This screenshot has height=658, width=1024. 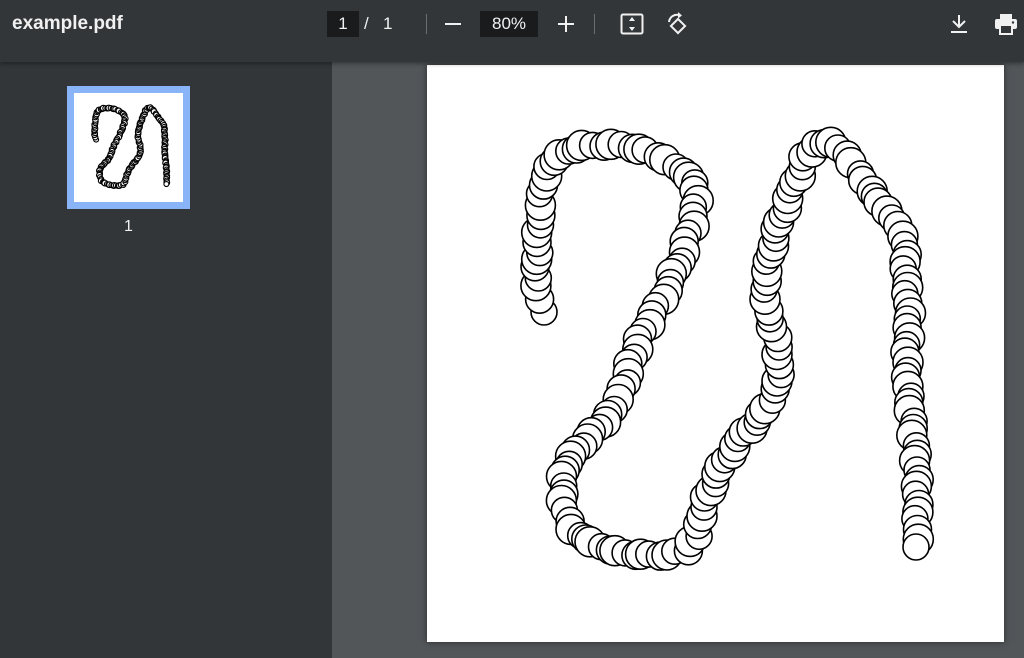 I want to click on thumbnail-page-number: 1, so click(x=128, y=226).